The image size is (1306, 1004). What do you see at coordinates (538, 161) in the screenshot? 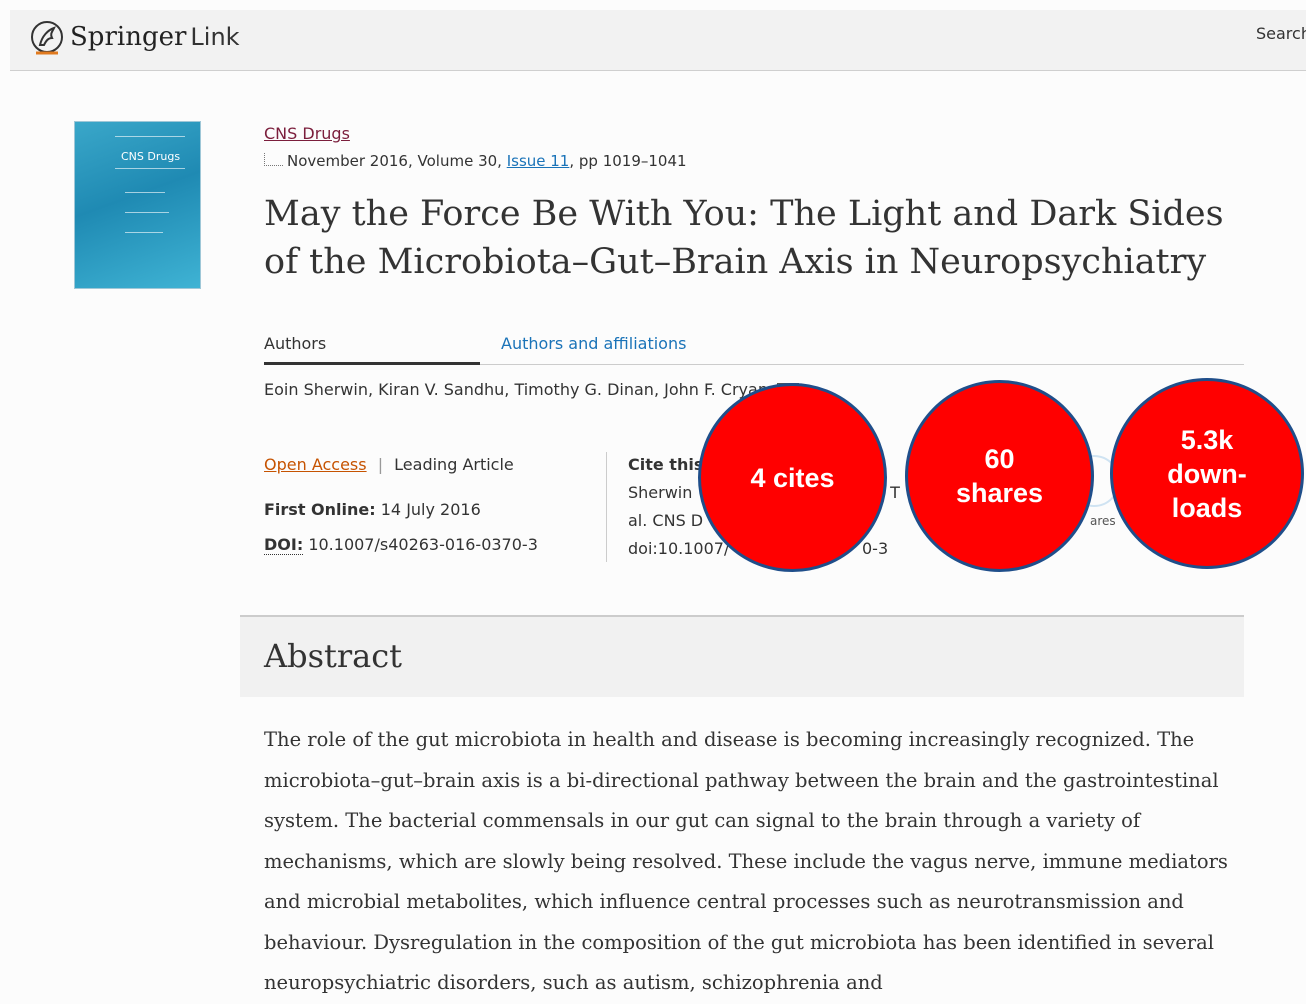
I see `issue-link: Issue 11` at bounding box center [538, 161].